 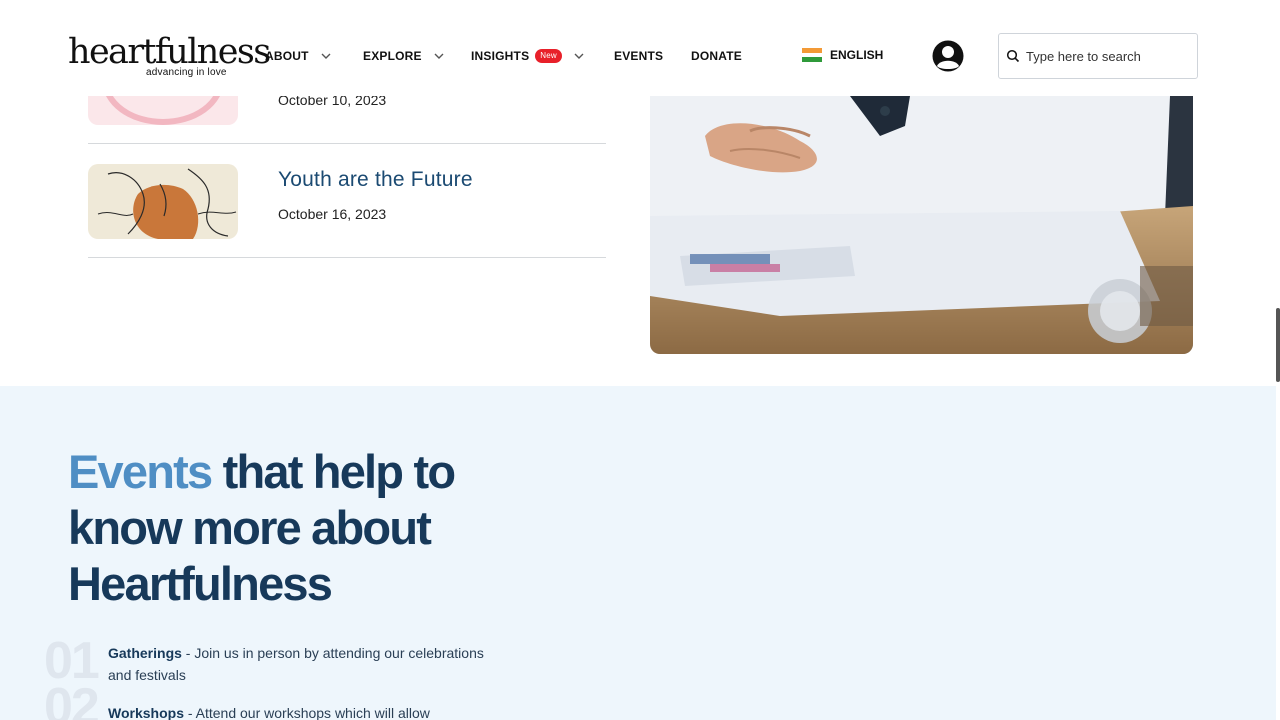 I want to click on india-flag-icon, so click(x=812, y=55).